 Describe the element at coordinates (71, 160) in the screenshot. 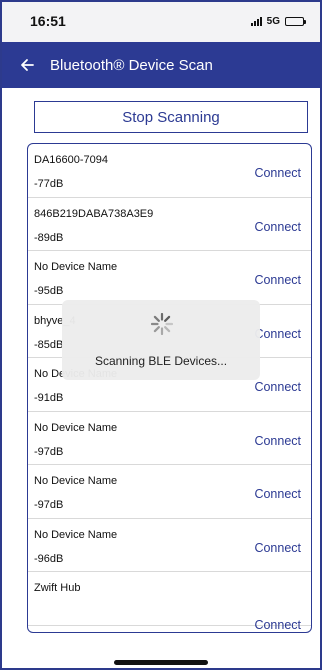

I see `device-name: DA16600-7094` at that location.